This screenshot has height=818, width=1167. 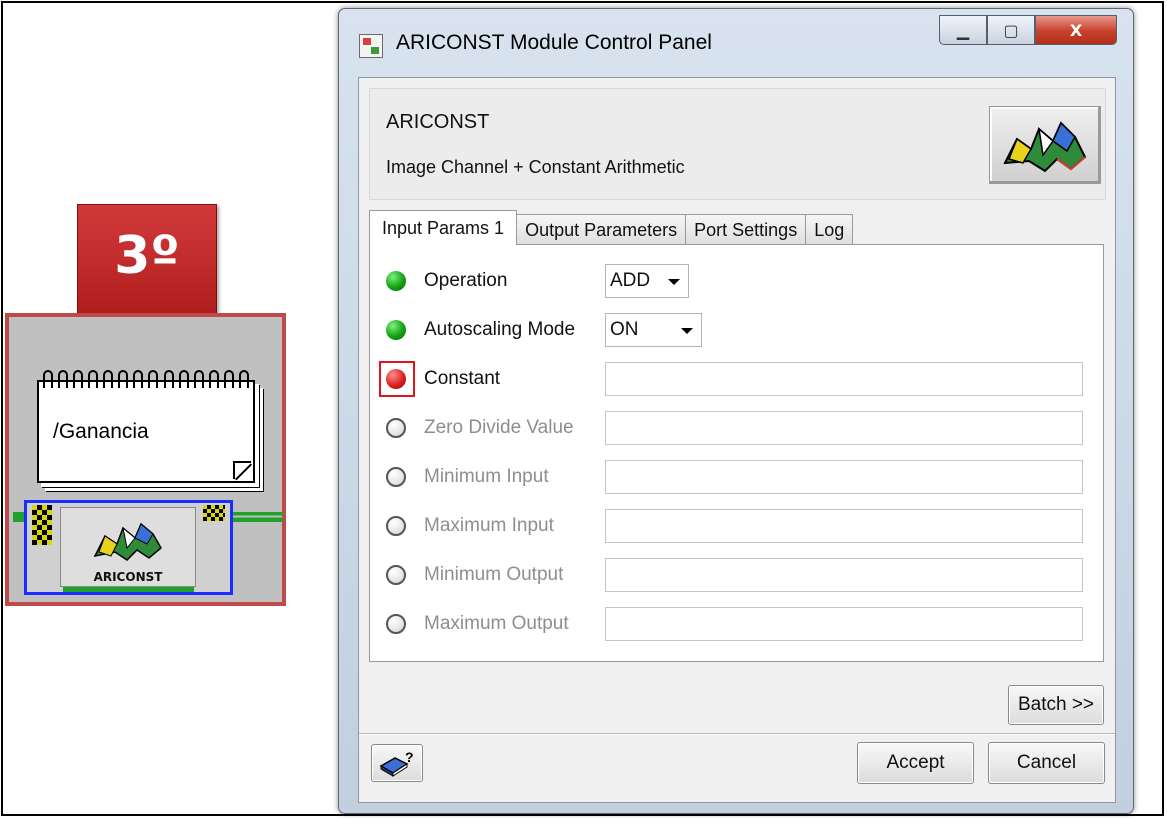 What do you see at coordinates (844, 526) in the screenshot?
I see `maximum-input-field` at bounding box center [844, 526].